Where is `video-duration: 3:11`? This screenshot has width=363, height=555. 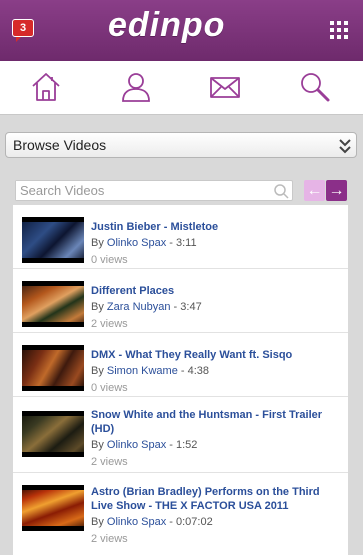 video-duration: 3:11 is located at coordinates (186, 243).